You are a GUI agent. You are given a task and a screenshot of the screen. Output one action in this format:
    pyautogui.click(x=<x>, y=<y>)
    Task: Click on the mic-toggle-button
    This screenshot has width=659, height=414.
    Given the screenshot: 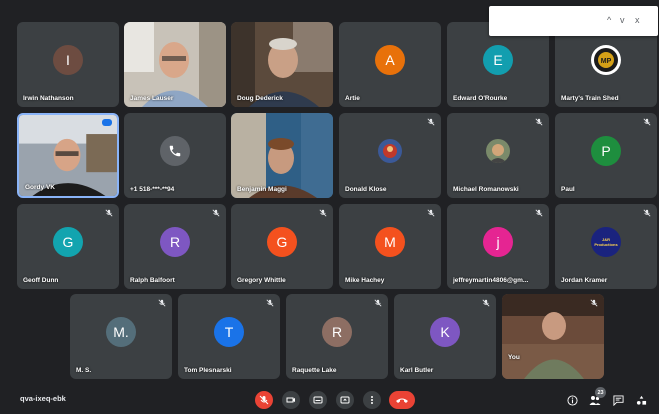 What is the action you would take?
    pyautogui.click(x=264, y=400)
    